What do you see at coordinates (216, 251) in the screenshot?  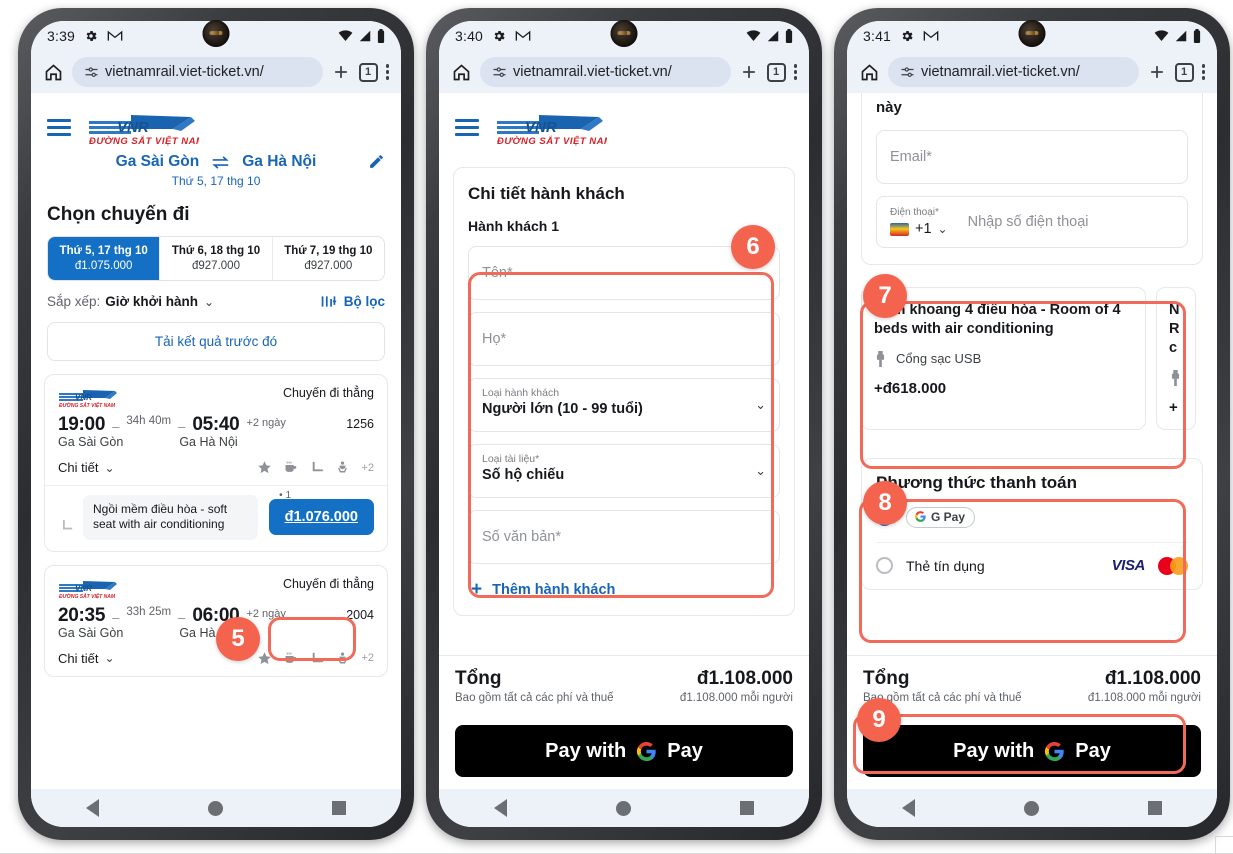 I see `date-tab-label: Thứ 6, 18 thg 10` at bounding box center [216, 251].